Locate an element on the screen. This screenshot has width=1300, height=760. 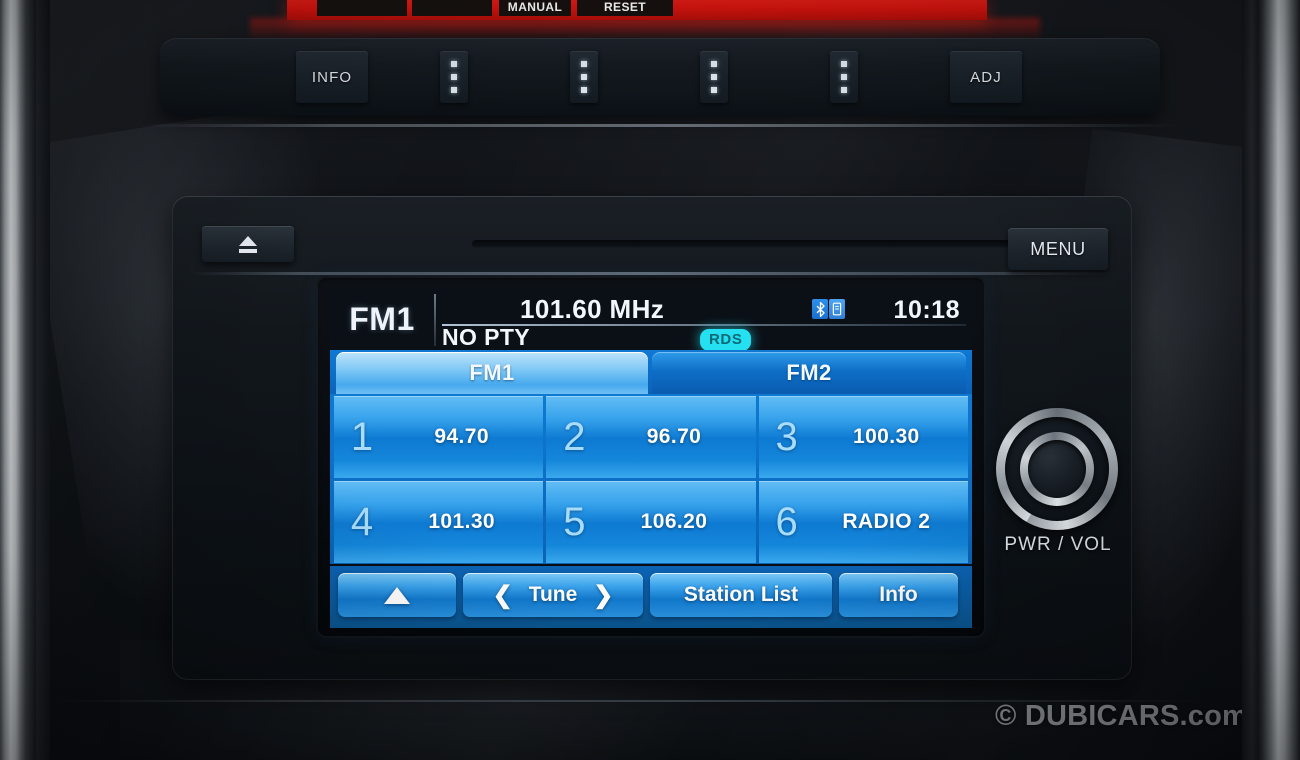
eject-icon is located at coordinates (248, 244).